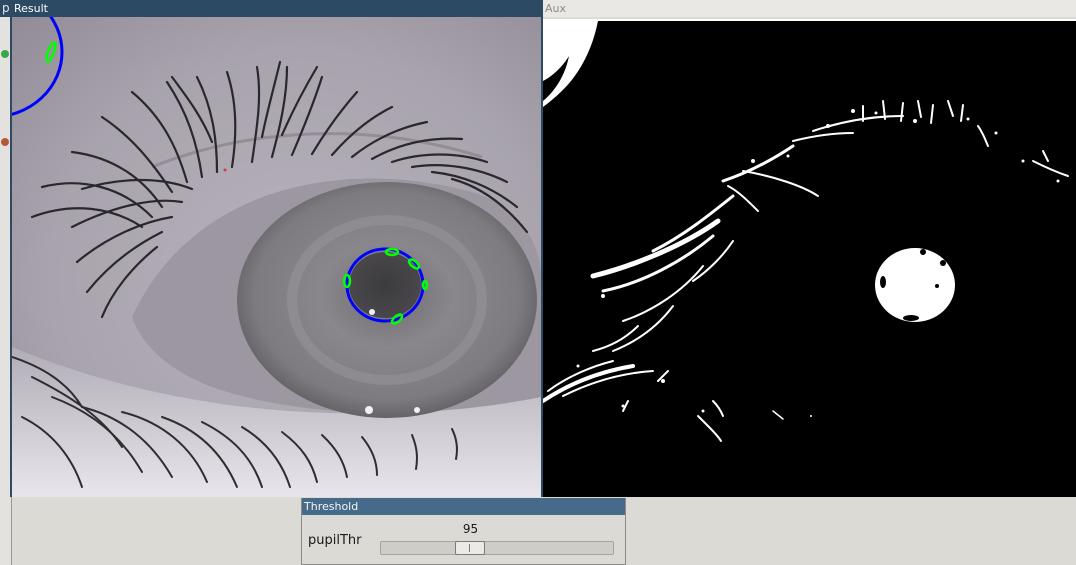 Image resolution: width=1076 pixels, height=565 pixels. Describe the element at coordinates (276, 8) in the screenshot. I see `result-window-title: Result` at that location.